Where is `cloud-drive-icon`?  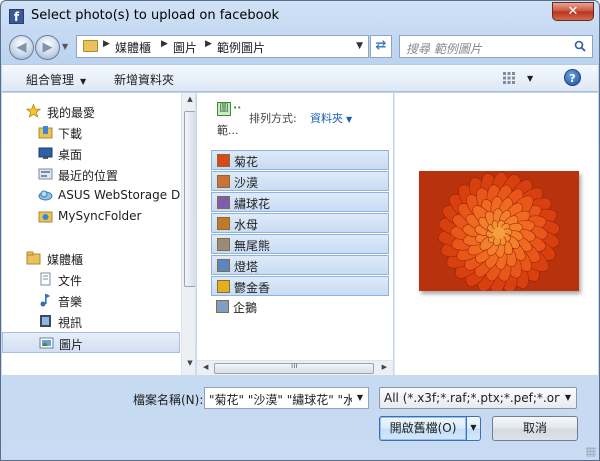 cloud-drive-icon is located at coordinates (45, 195).